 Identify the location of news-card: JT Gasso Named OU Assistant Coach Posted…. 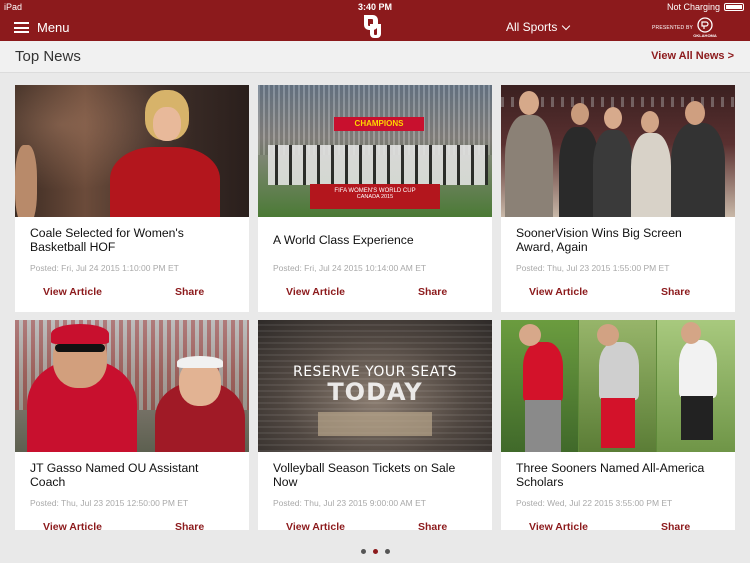
(132, 425).